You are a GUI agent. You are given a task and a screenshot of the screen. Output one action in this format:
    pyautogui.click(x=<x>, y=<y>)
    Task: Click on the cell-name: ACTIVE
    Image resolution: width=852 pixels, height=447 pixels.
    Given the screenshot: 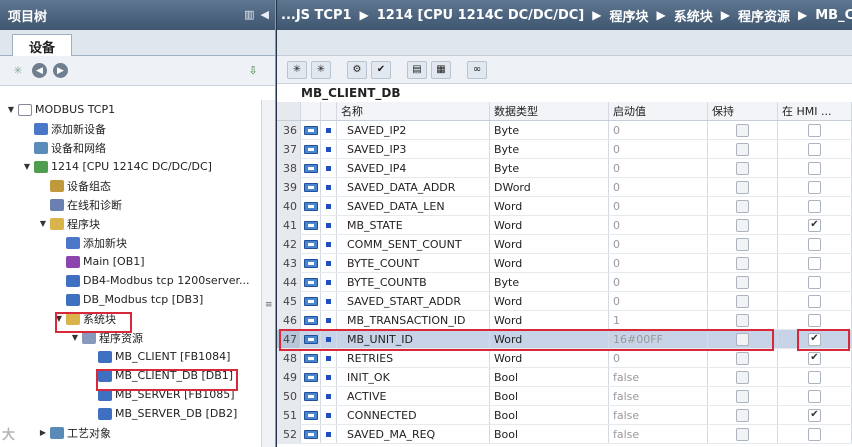 What is the action you would take?
    pyautogui.click(x=413, y=396)
    